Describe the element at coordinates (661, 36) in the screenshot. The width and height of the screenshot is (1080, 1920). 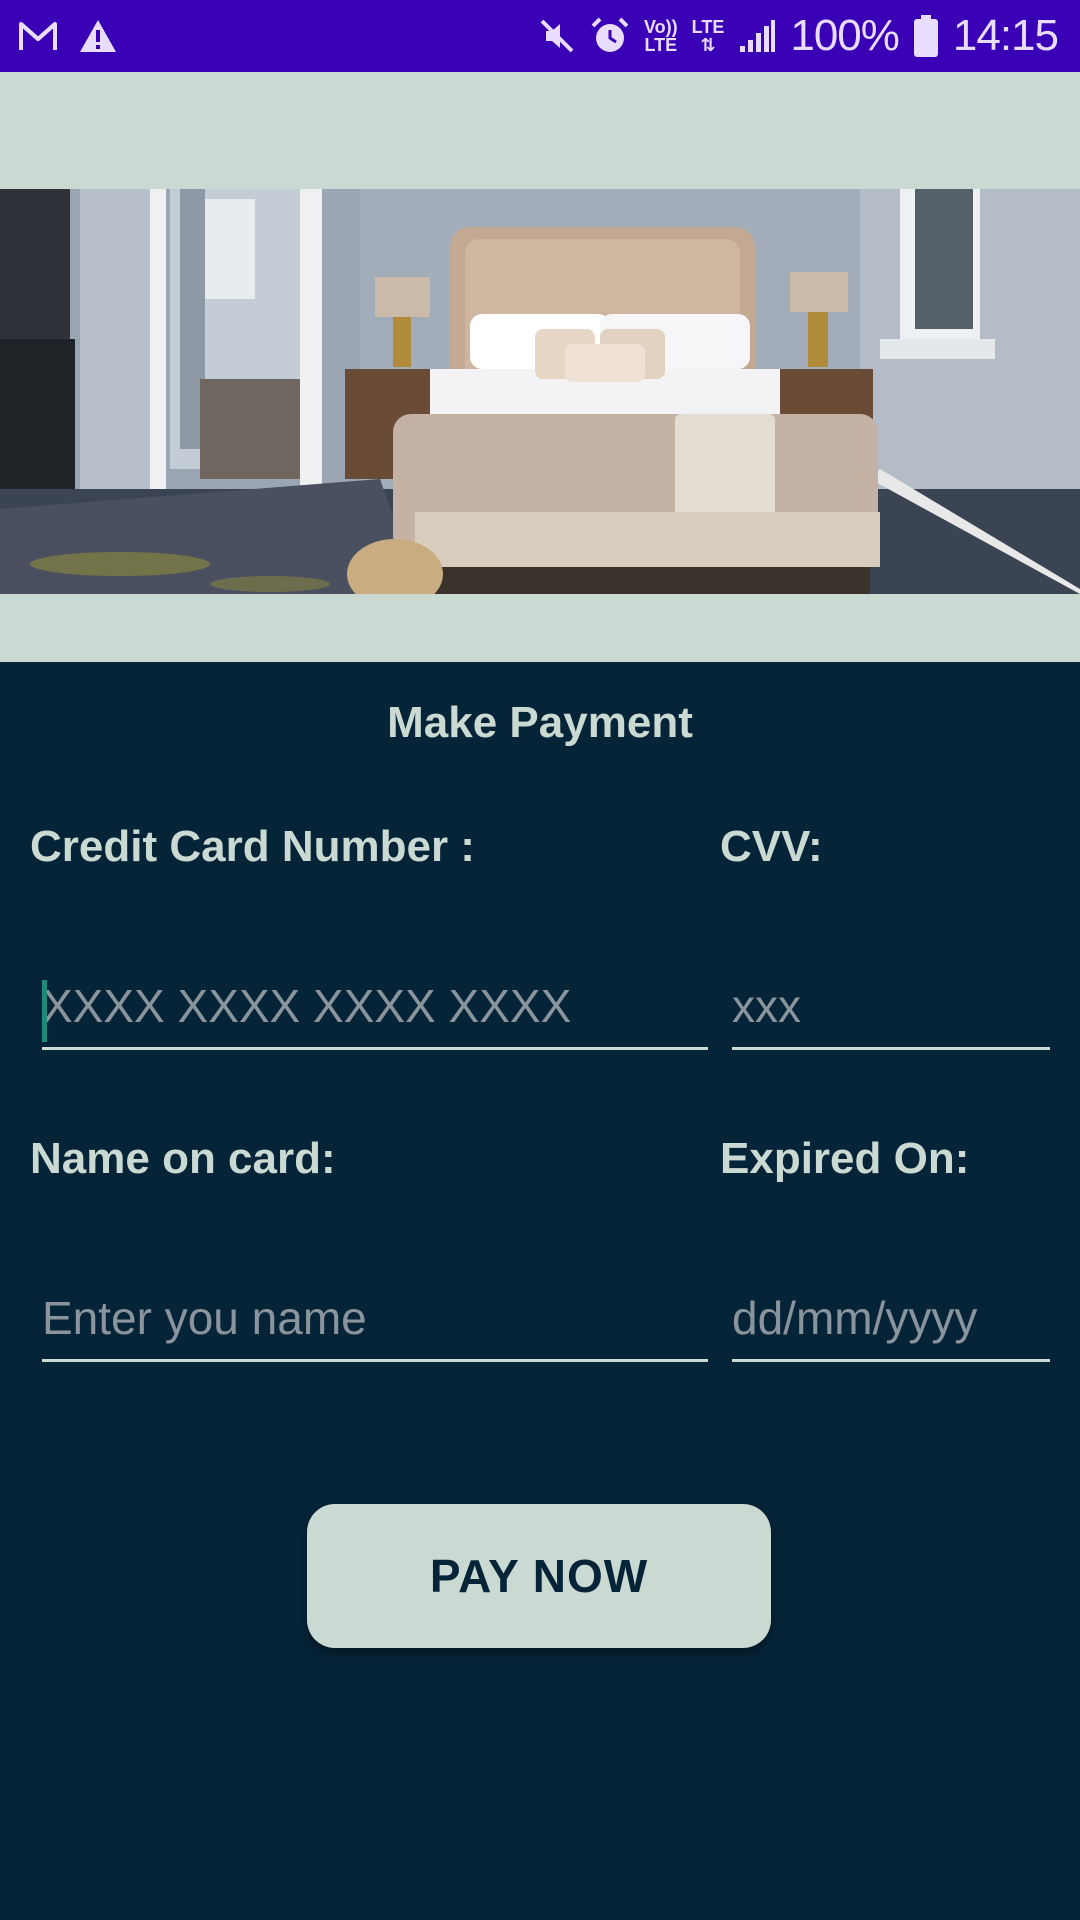
I see `volte-icon: Vo)) LTE` at that location.